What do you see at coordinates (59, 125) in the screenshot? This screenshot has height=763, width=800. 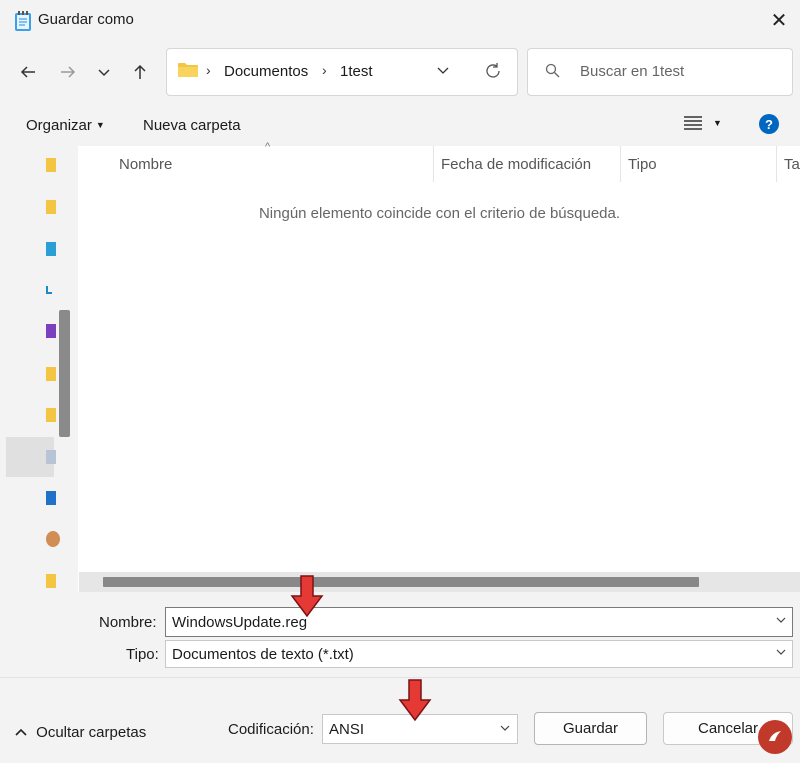 I see `organize-label: Organizar` at bounding box center [59, 125].